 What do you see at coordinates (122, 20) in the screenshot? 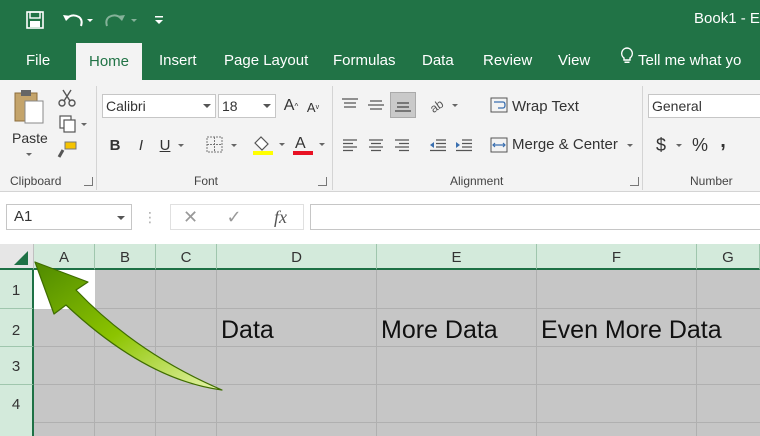
I see `redo-icon` at bounding box center [122, 20].